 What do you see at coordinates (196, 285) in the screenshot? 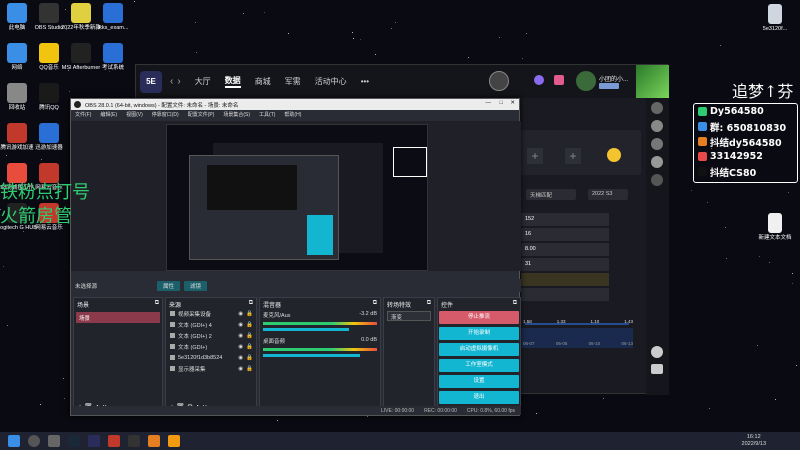
I see `filters-button: 滤镜` at bounding box center [196, 285].